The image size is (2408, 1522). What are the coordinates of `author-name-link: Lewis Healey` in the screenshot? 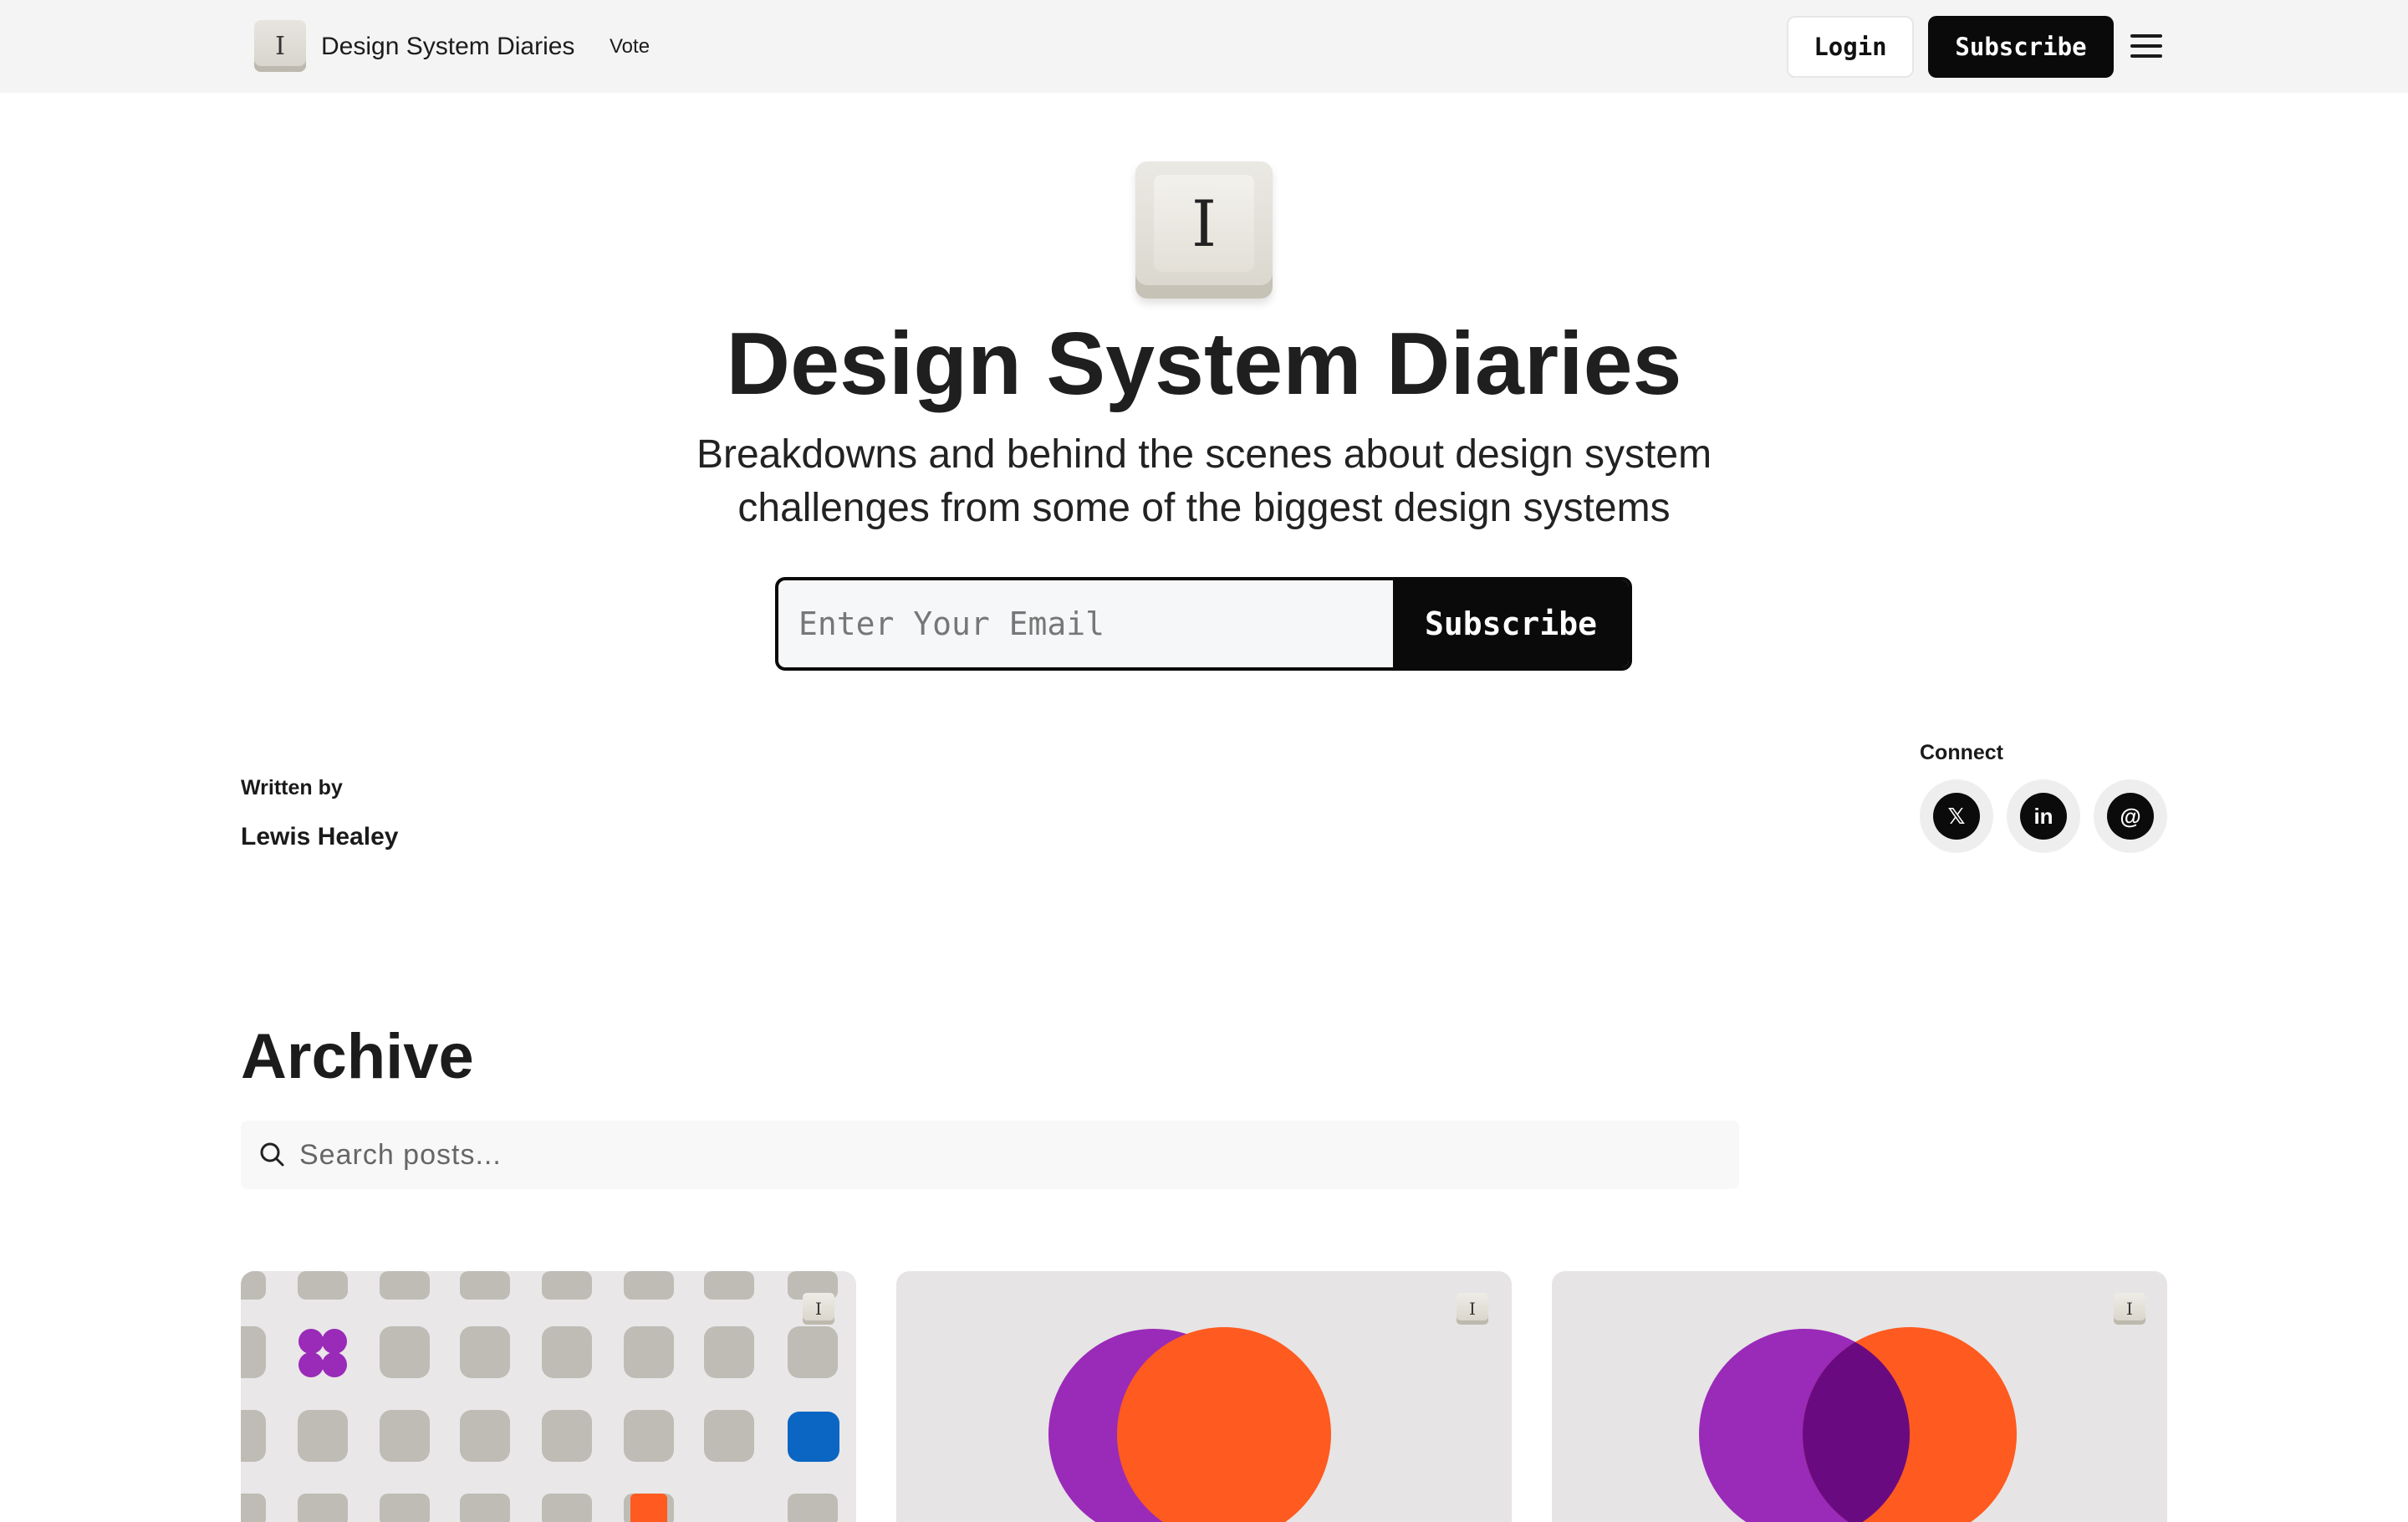 It's located at (320, 837).